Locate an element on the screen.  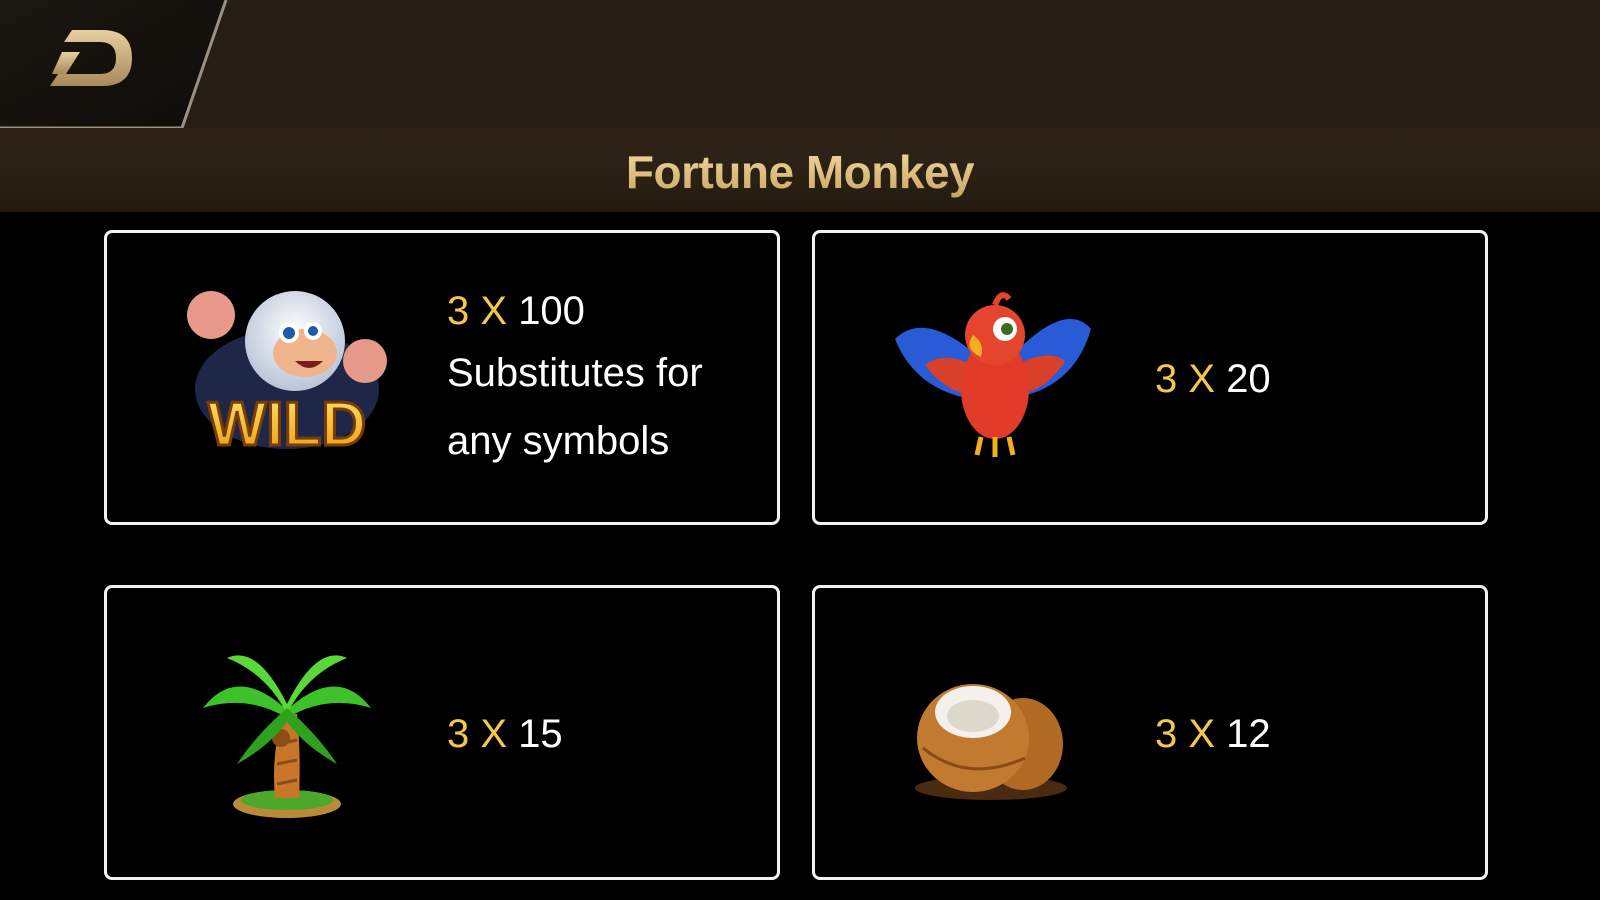
title-bar: Fortune Monkey is located at coordinates (800, 170).